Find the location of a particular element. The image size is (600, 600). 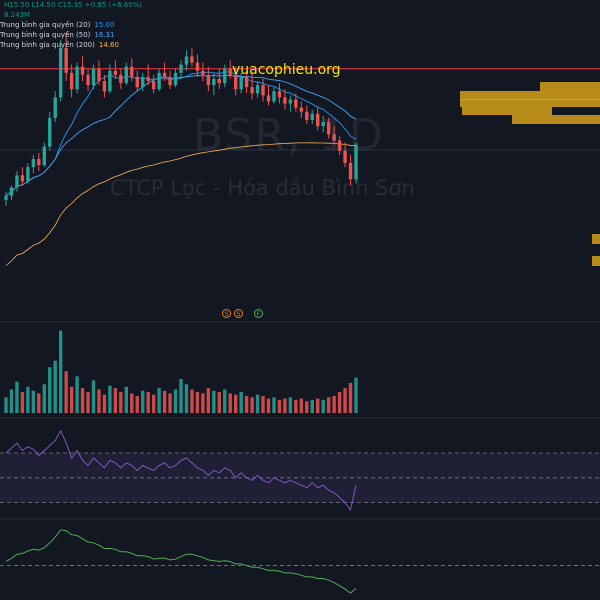

legend-ma50-row: Trung bình gia quyền (50) 16.31 is located at coordinates (71, 35).